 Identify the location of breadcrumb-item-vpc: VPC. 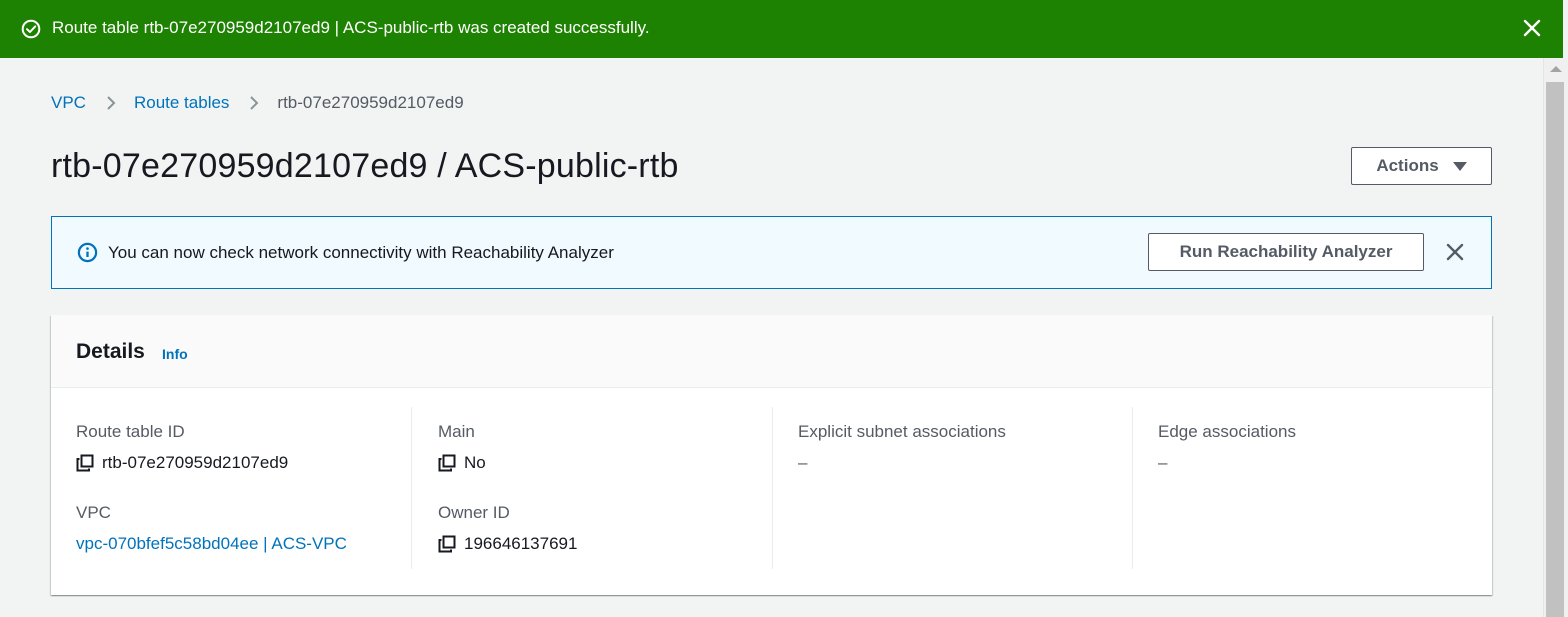
(68, 103).